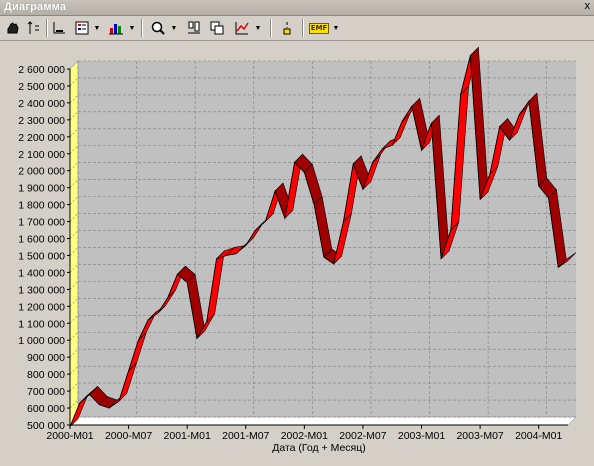 The image size is (594, 466). I want to click on y-tick-label: 2 600 000, so click(41, 70).